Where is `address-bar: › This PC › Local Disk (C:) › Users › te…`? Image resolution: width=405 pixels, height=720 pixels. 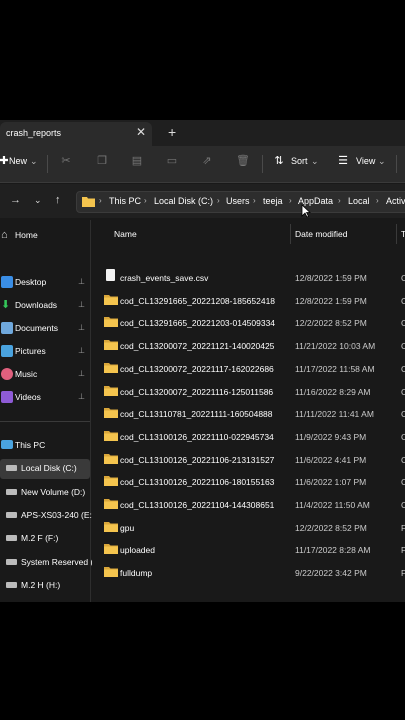 address-bar: › This PC › Local Disk (C:) › Users › te… is located at coordinates (240, 202).